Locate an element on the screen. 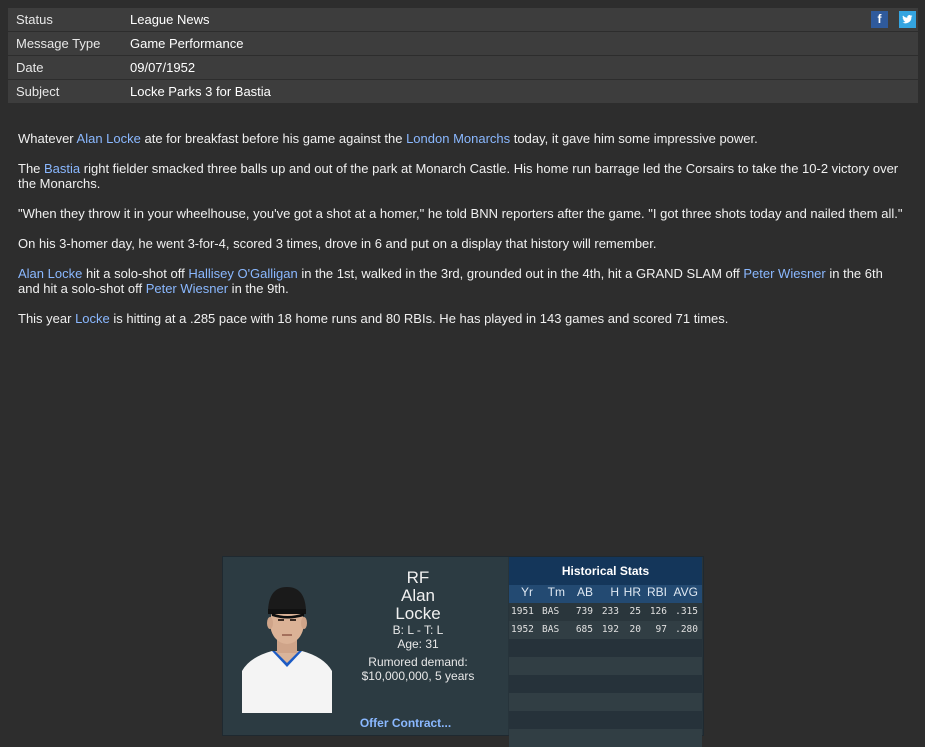  header-value: Game Performance is located at coordinates (187, 43).